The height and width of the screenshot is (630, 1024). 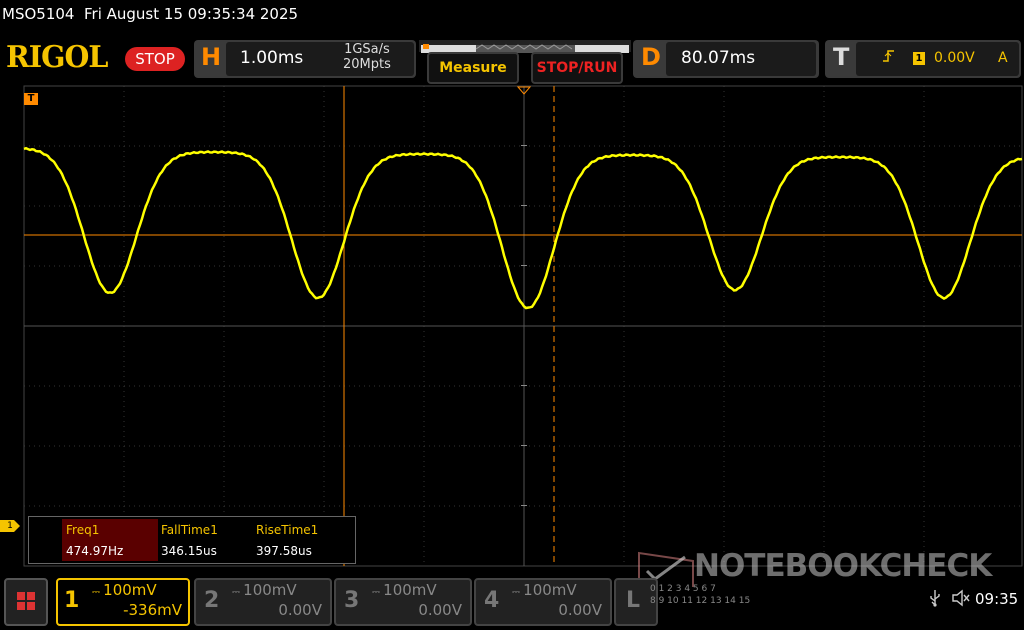 What do you see at coordinates (287, 530) in the screenshot?
I see `meas-name-risetime: RiseTime1` at bounding box center [287, 530].